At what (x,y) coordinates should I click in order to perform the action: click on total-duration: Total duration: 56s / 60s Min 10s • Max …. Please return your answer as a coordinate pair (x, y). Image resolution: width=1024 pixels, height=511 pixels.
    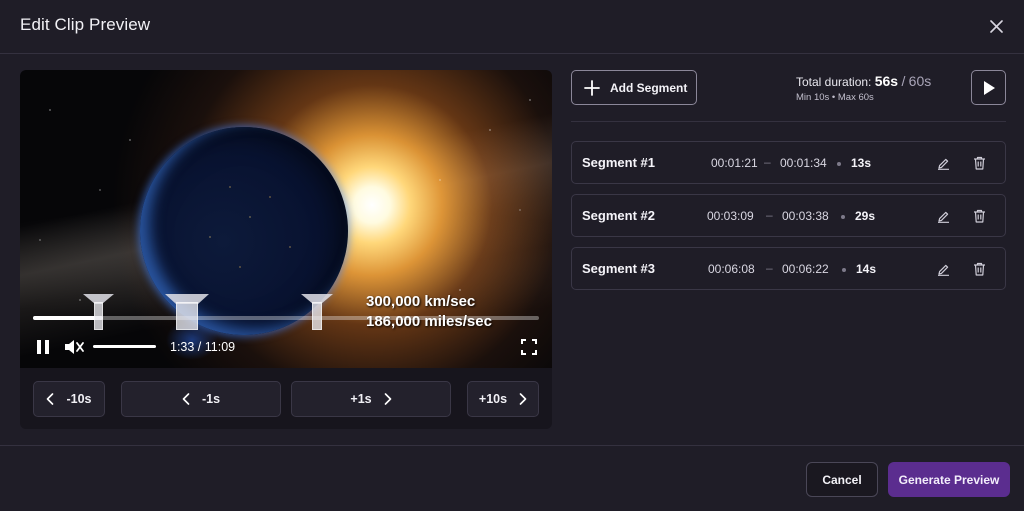
    Looking at the image, I should click on (863, 88).